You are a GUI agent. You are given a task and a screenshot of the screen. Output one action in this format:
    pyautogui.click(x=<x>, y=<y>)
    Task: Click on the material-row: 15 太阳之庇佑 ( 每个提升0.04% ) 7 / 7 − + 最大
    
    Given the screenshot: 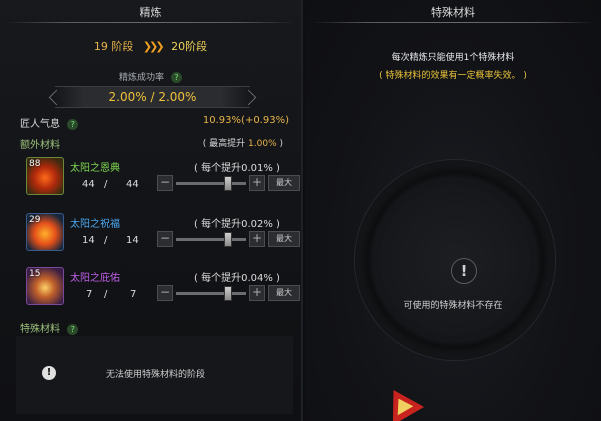 What is the action you would take?
    pyautogui.click(x=158, y=288)
    